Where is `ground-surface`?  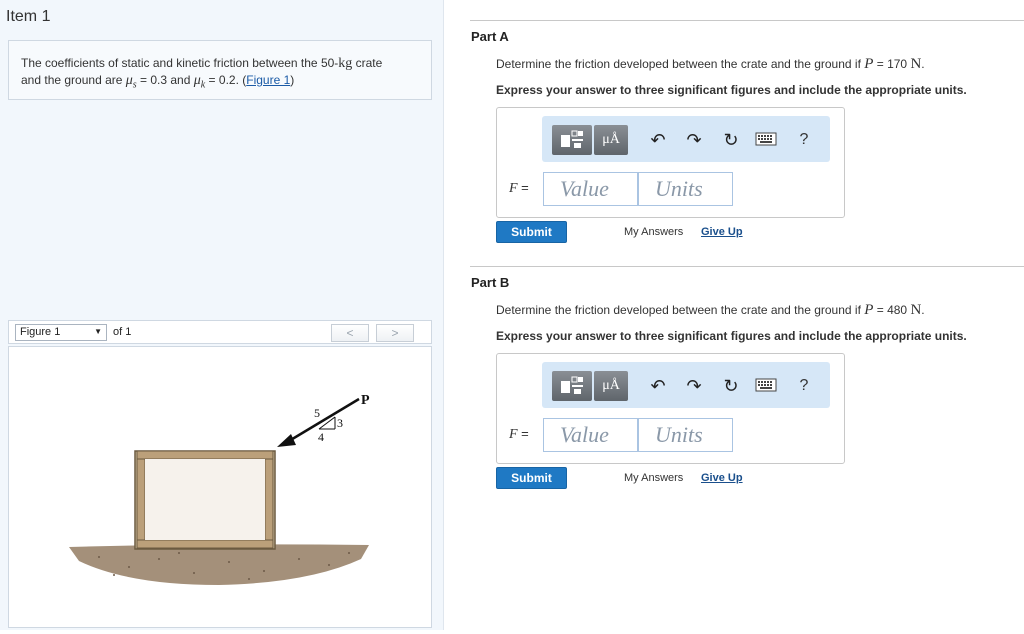 ground-surface is located at coordinates (219, 564).